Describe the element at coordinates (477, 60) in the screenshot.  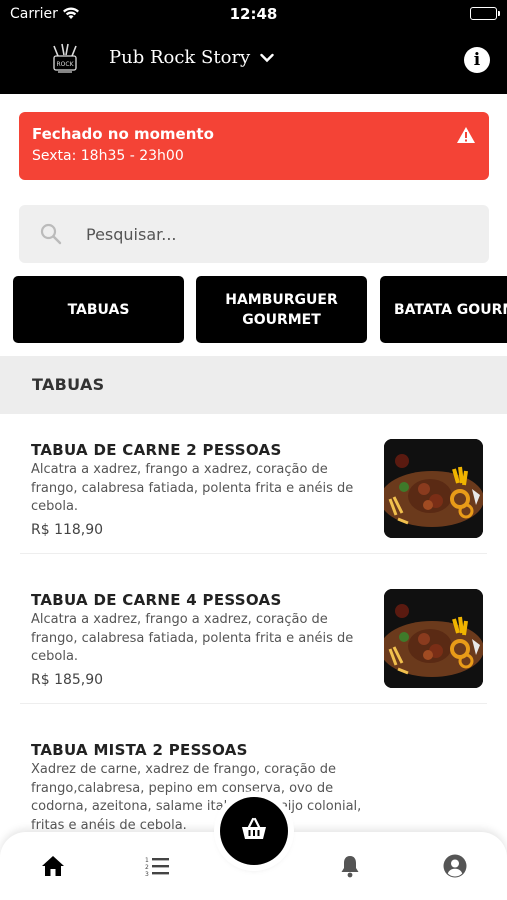
I see `info-icon: i` at that location.